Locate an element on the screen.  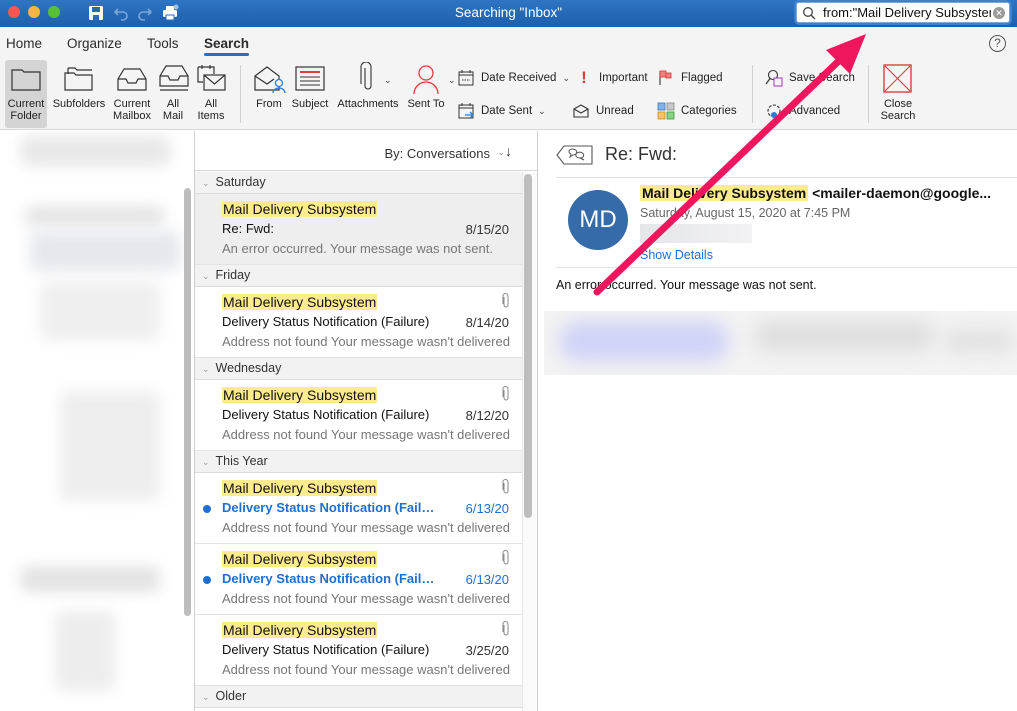
save-search-icon is located at coordinates (774, 78).